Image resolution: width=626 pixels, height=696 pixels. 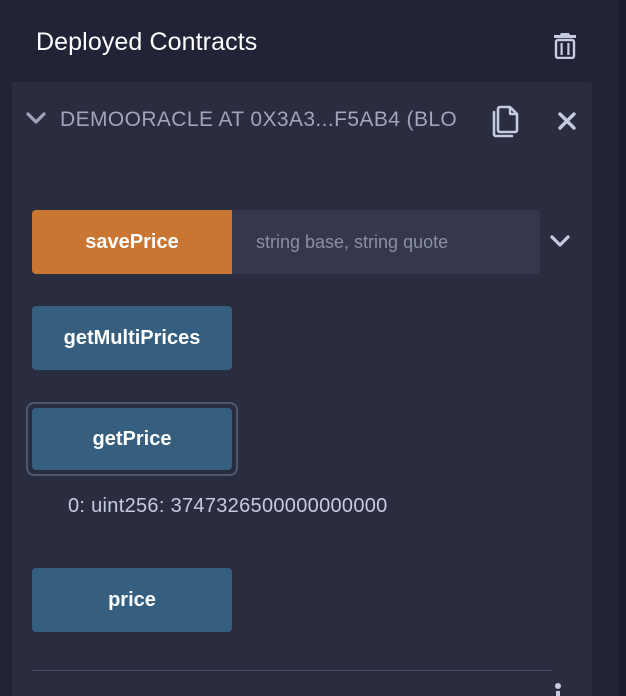 I want to click on contract-instance-header: DEMOORACLE AT 0X3A3...F5AB4 (BLO, so click(x=302, y=121).